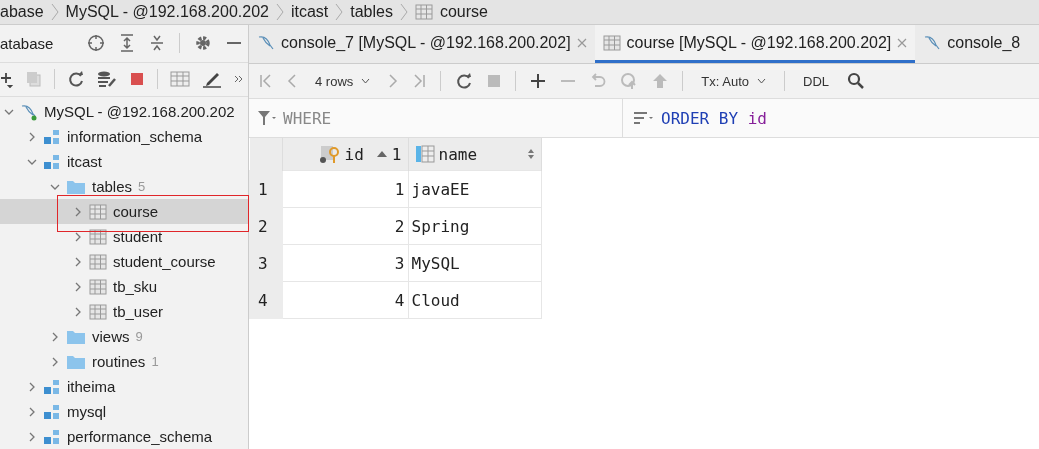 This screenshot has height=449, width=1039. What do you see at coordinates (422, 44) in the screenshot?
I see `editor-tab: console_7 [MySQL - @192.168.200.202]` at bounding box center [422, 44].